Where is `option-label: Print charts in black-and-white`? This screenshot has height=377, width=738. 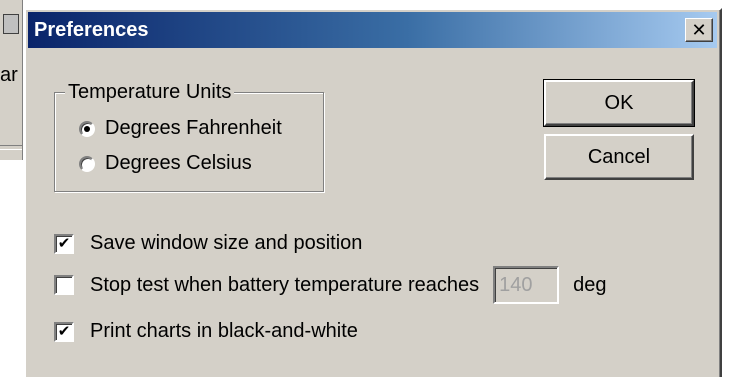 option-label: Print charts in black-and-white is located at coordinates (224, 331).